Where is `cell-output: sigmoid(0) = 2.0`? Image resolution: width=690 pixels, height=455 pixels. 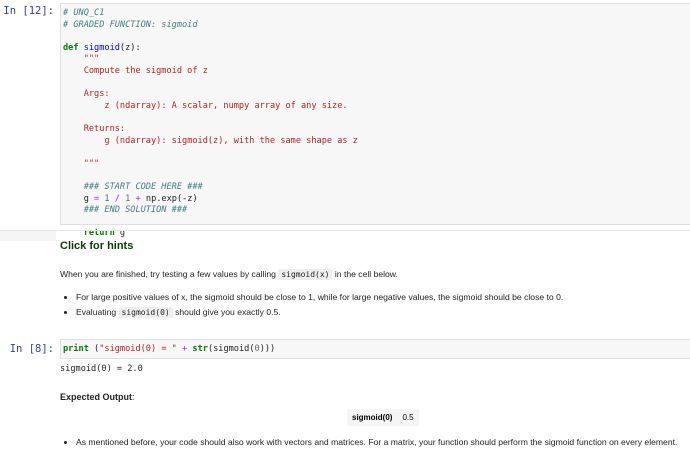
cell-output: sigmoid(0) = 2.0 is located at coordinates (101, 369).